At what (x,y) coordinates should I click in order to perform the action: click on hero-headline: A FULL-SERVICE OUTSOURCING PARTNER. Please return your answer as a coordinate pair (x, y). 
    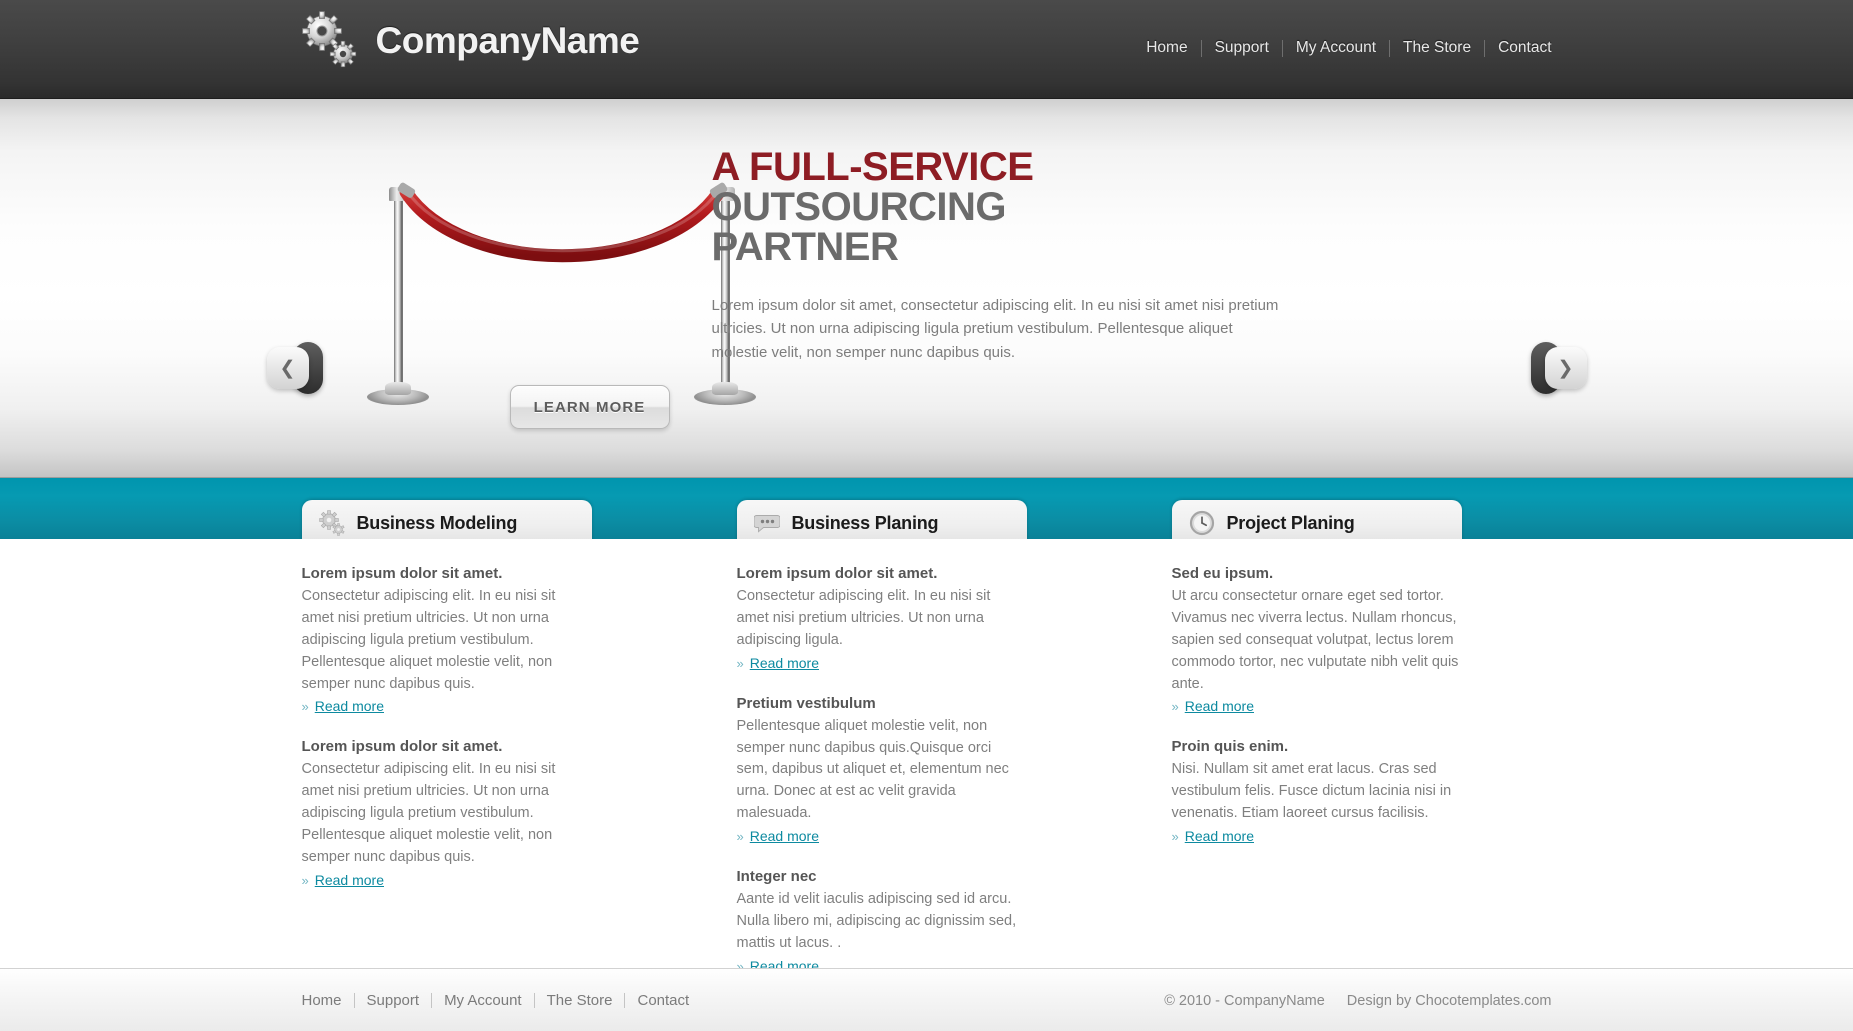
    Looking at the image, I should click on (1012, 207).